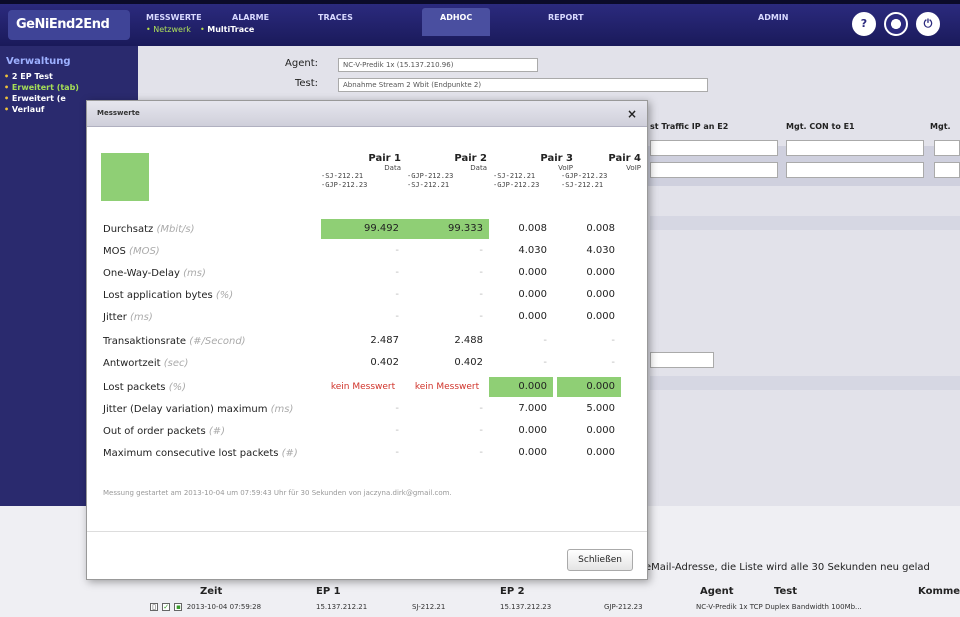 The width and height of the screenshot is (960, 617). Describe the element at coordinates (45, 87) in the screenshot. I see `sidebar-item-label: Erweitert (tab)` at that location.